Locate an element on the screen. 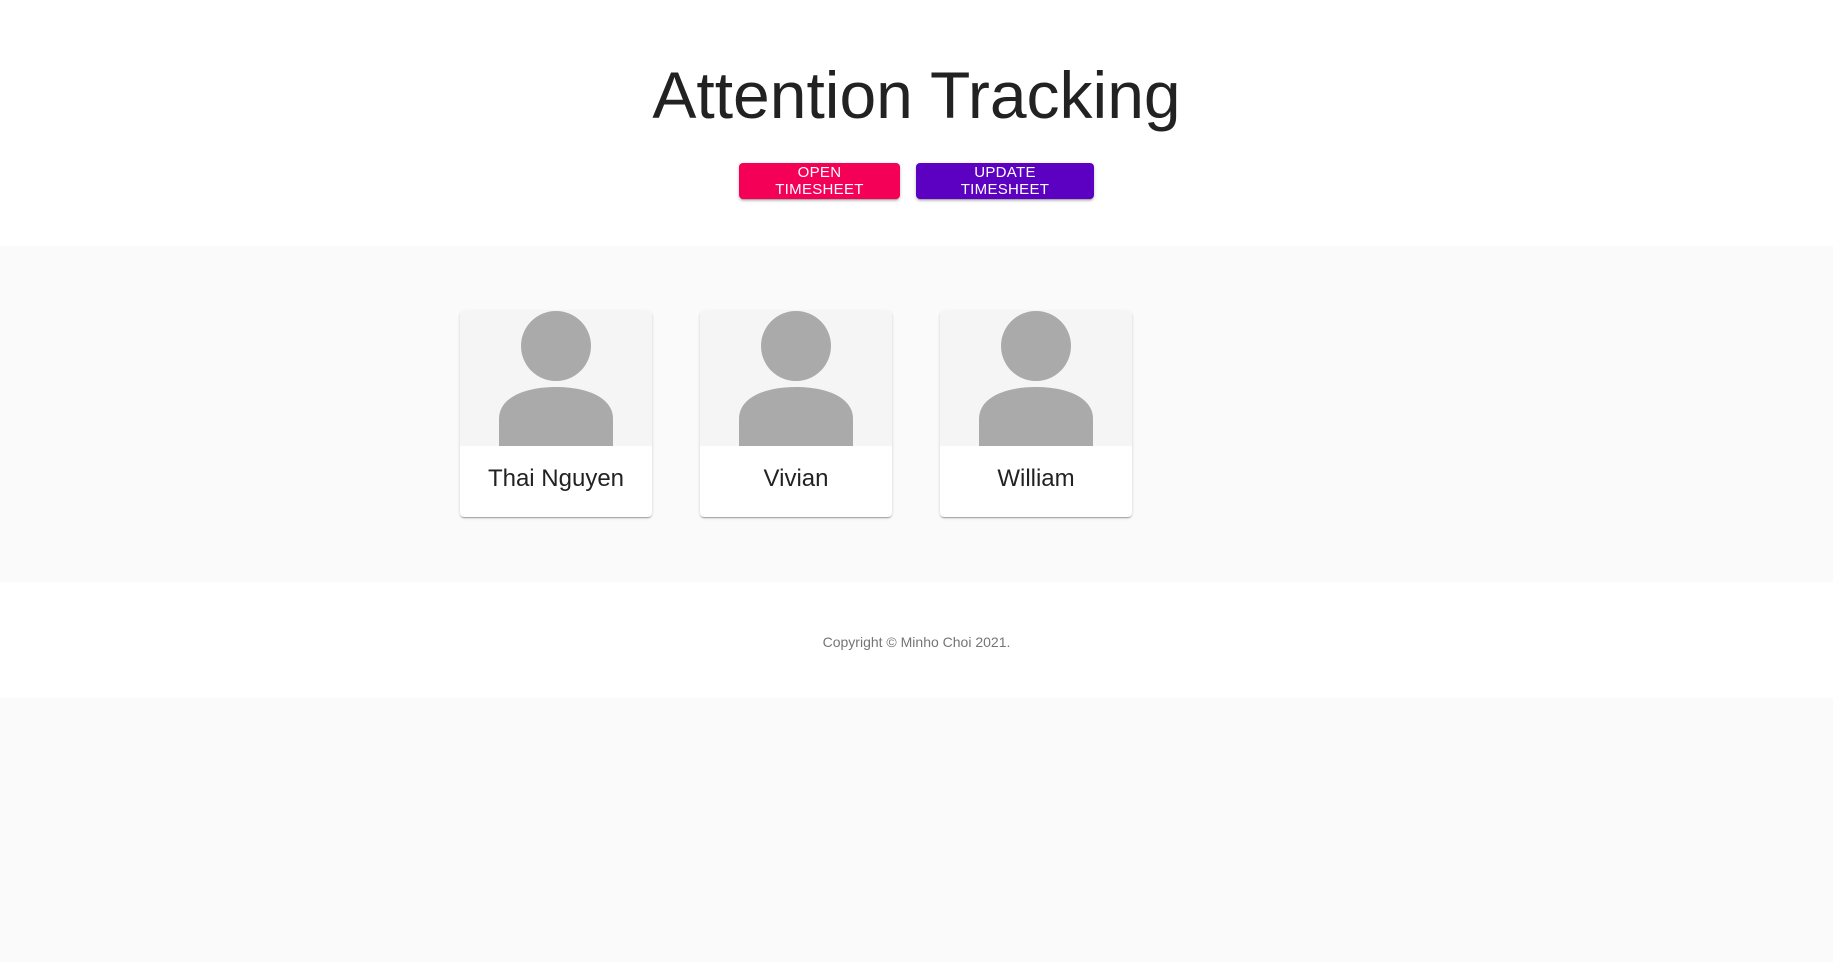 The width and height of the screenshot is (1833, 962). update-timesheet-button: UPDATE TIMESHEET is located at coordinates (1005, 181).